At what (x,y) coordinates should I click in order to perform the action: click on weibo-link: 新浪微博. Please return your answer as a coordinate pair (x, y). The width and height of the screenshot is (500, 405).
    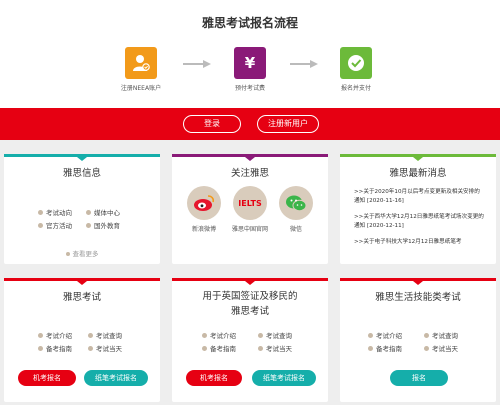
    Looking at the image, I should click on (204, 209).